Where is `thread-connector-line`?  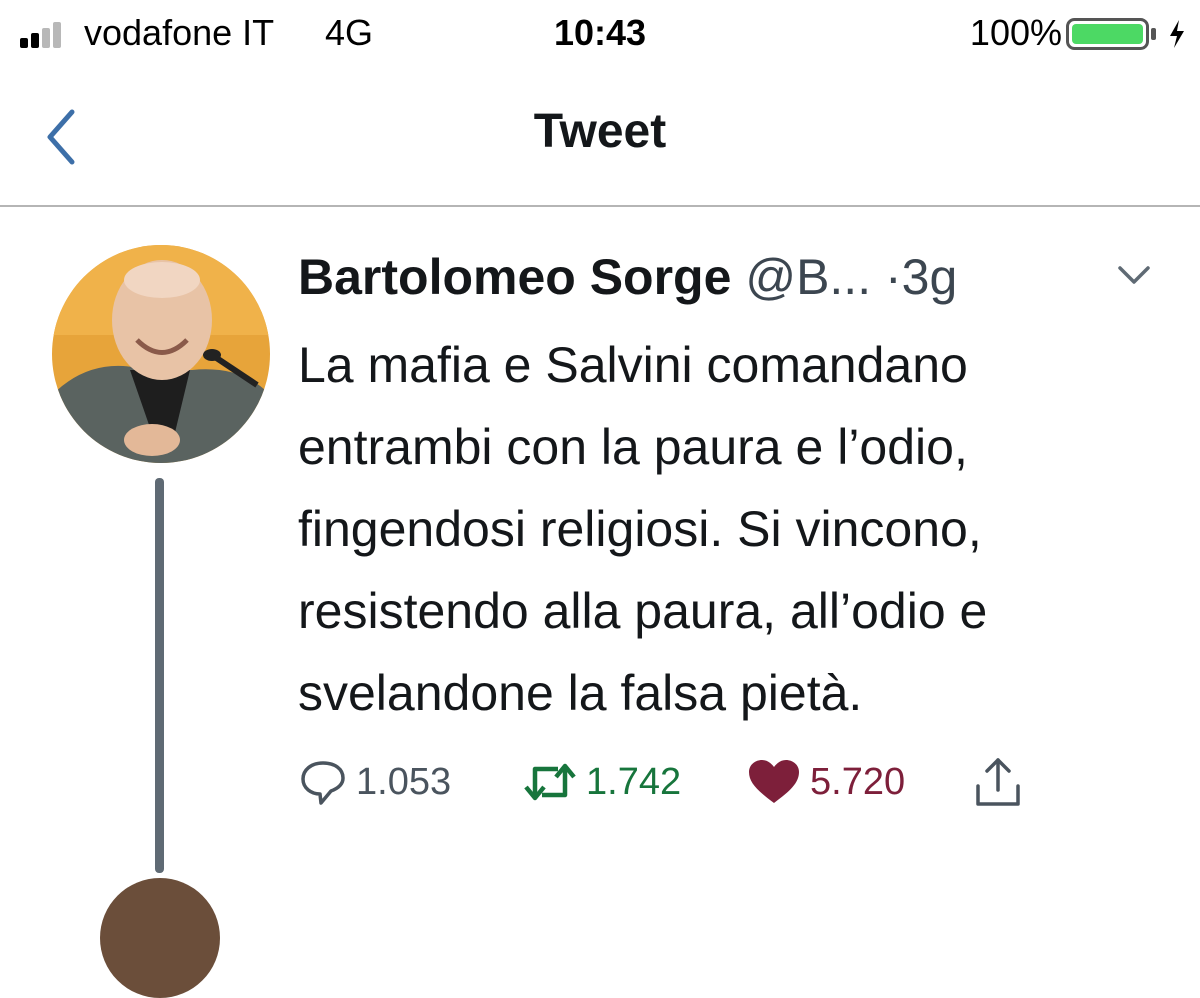 thread-connector-line is located at coordinates (159, 675).